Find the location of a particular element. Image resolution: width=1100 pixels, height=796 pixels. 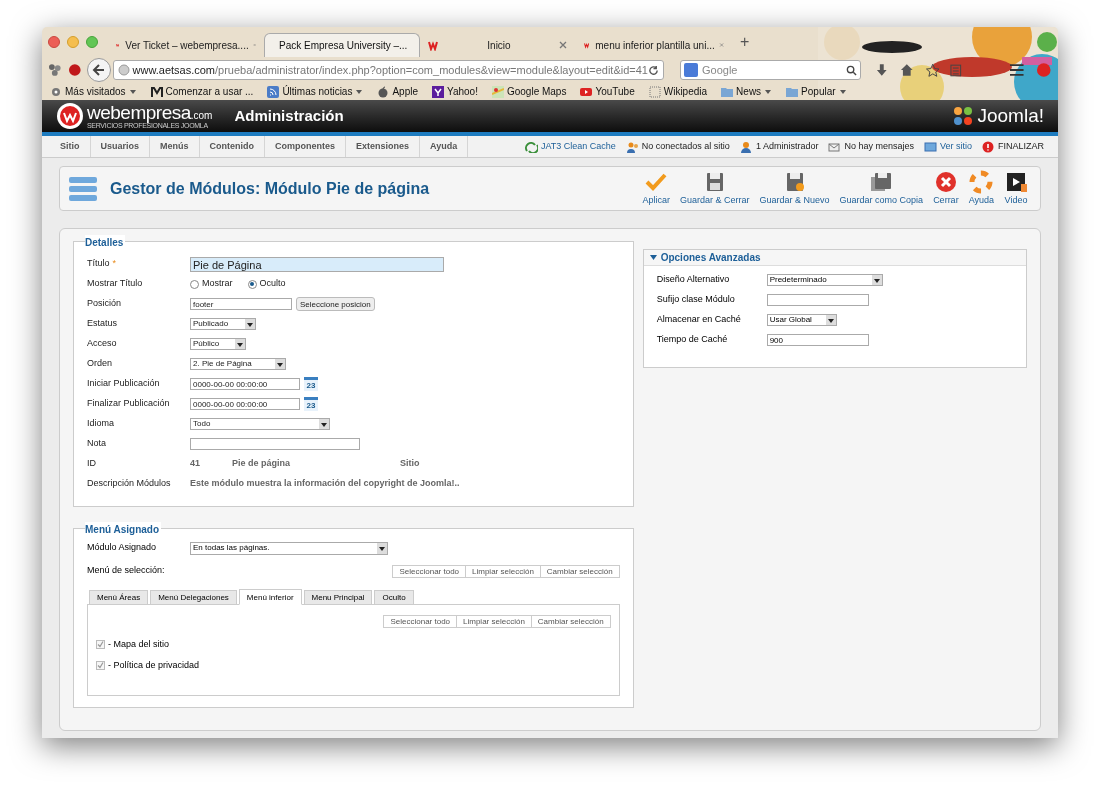

select-field: Usar Global is located at coordinates (801, 320).